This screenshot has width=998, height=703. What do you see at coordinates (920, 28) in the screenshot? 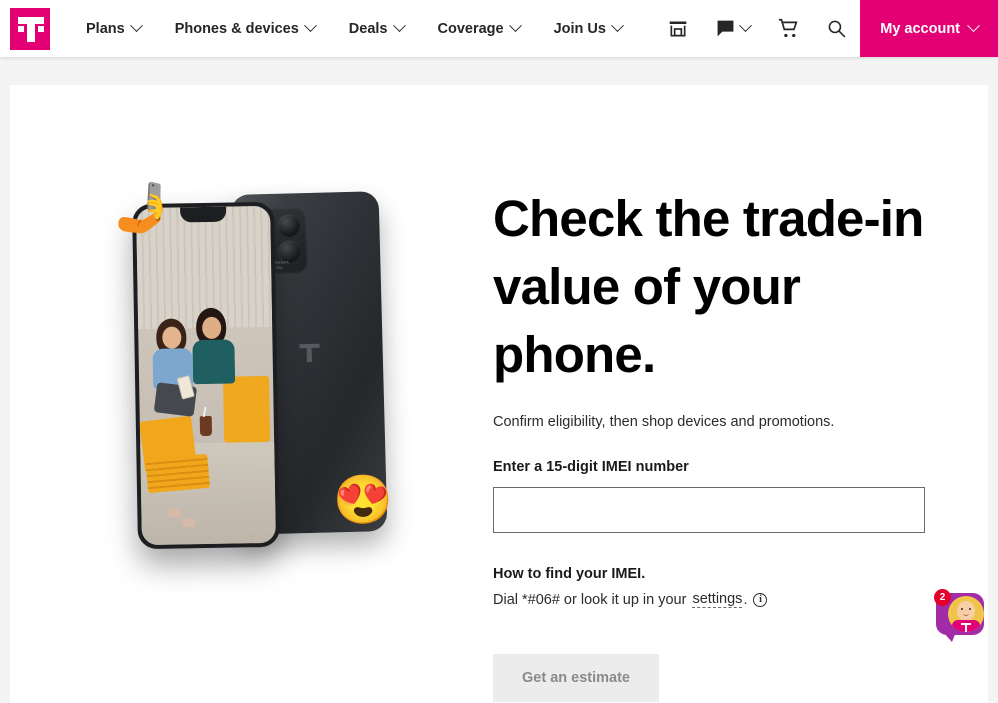
I see `my-account-label: My account` at bounding box center [920, 28].